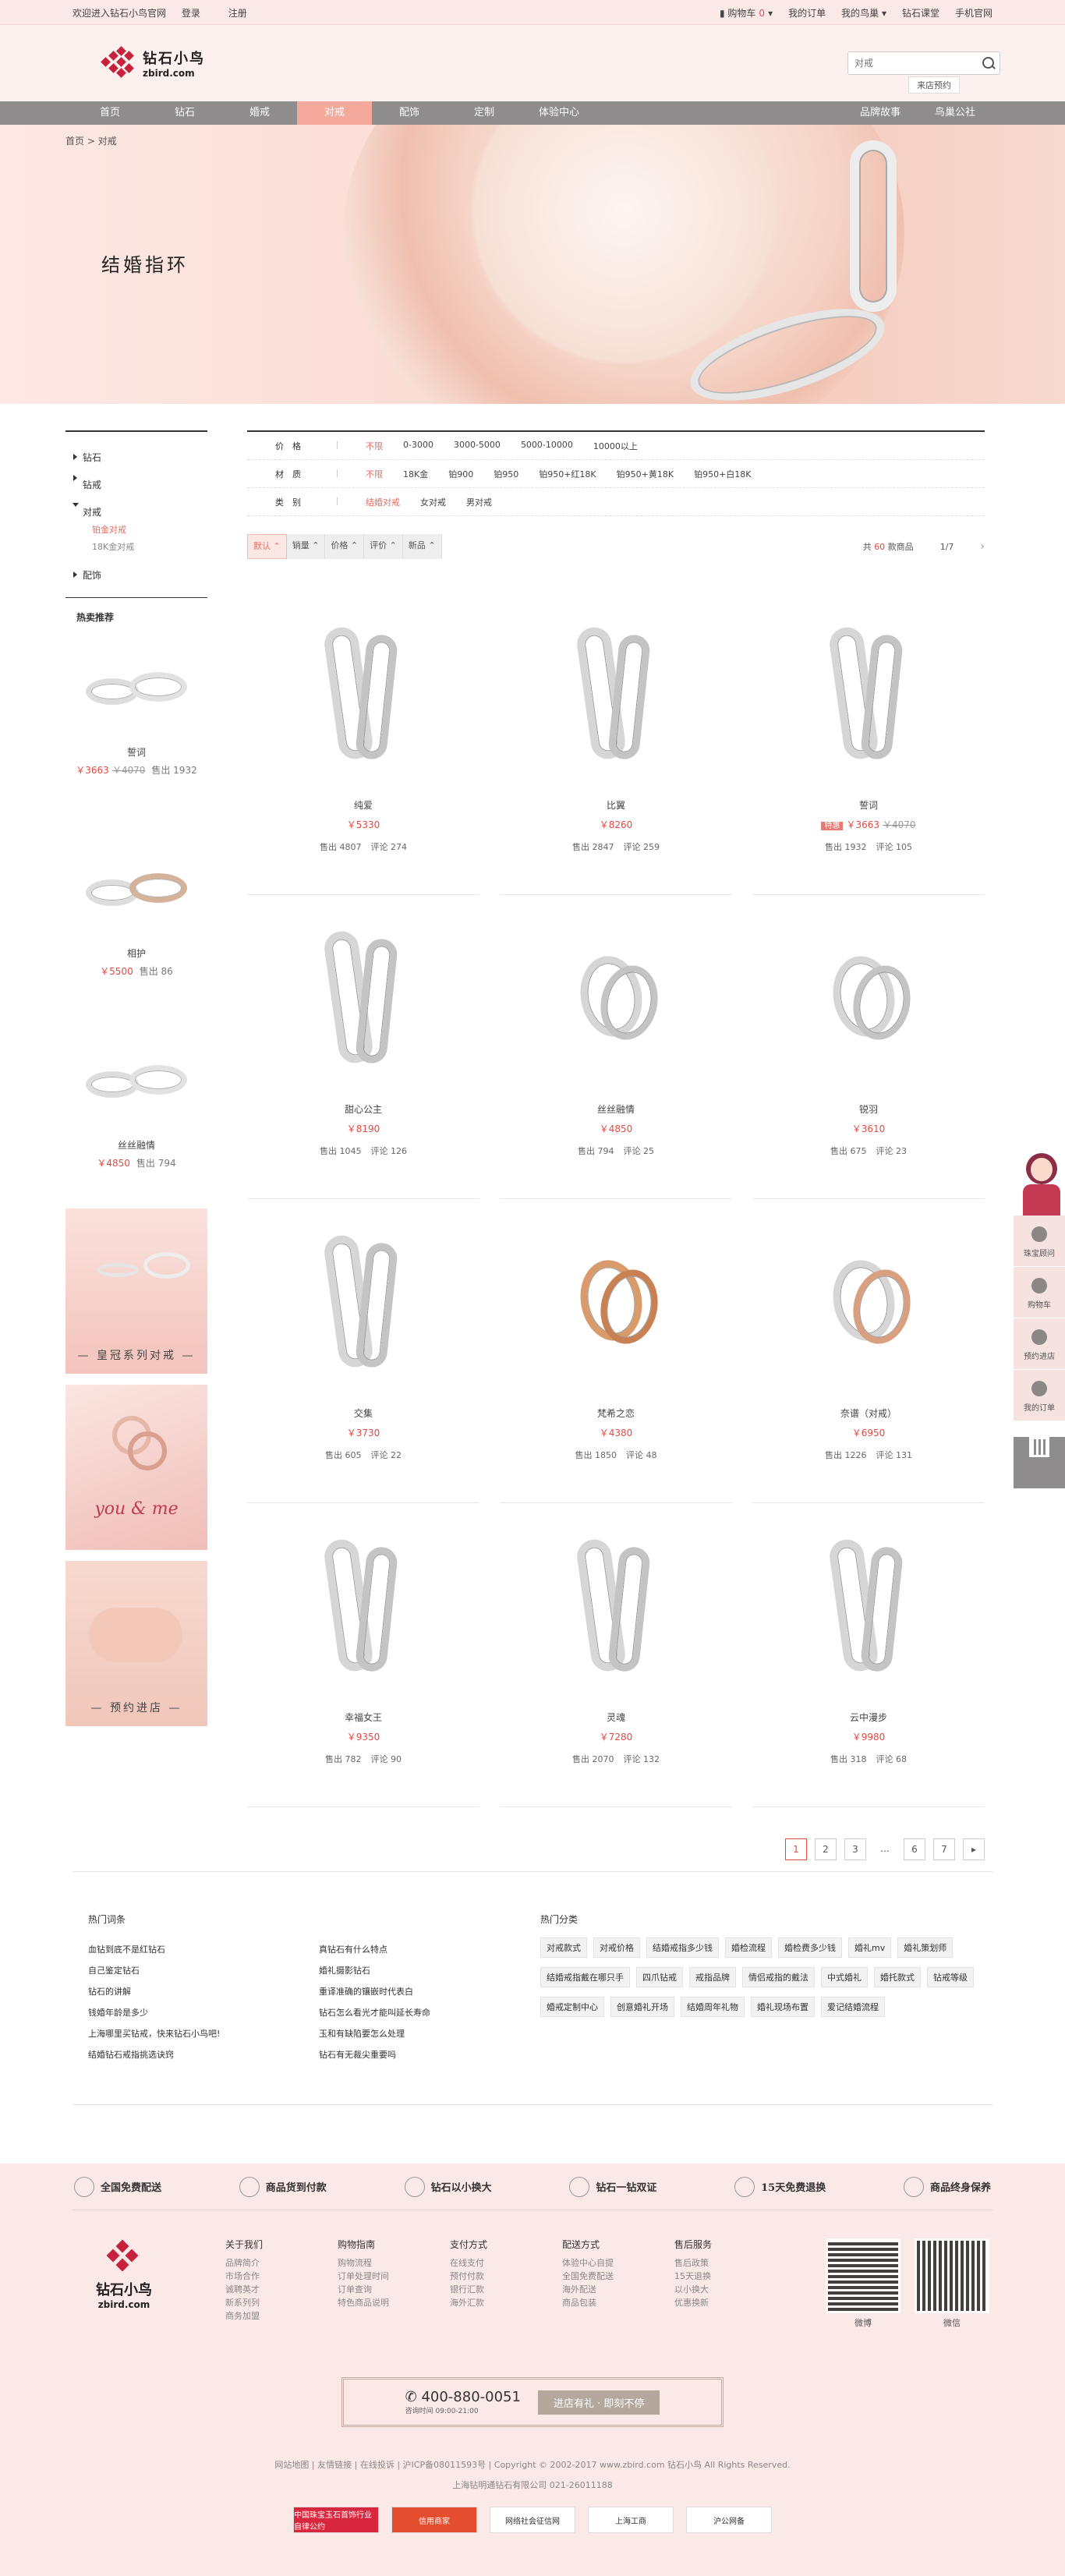 This screenshot has height=2576, width=1065. I want to click on review-count: 评论 90, so click(386, 1759).